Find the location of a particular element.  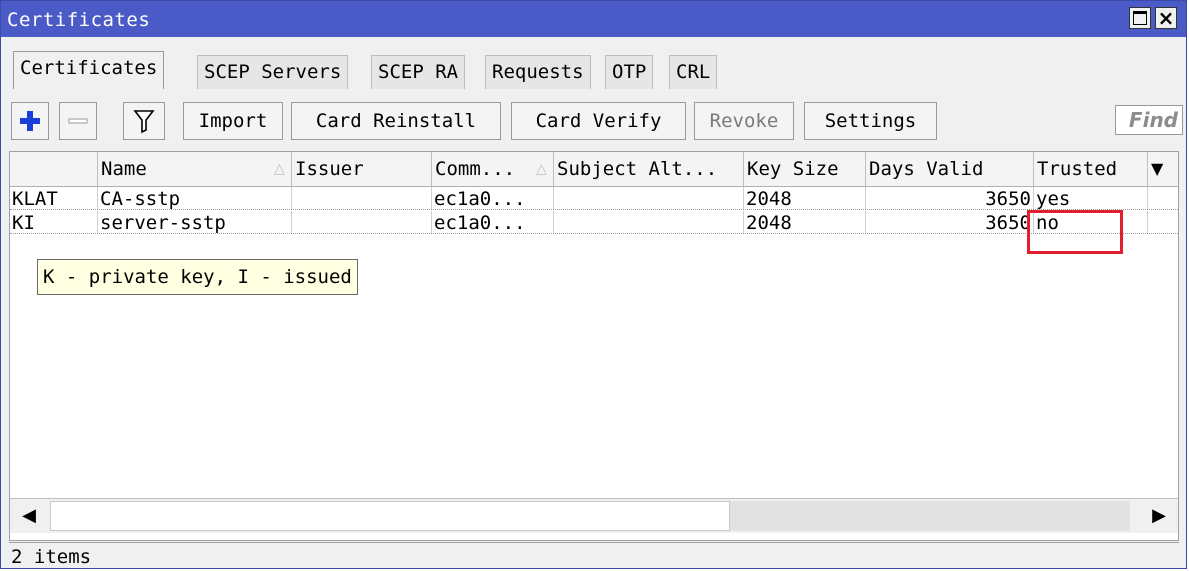

maximize-icon is located at coordinates (1140, 18).